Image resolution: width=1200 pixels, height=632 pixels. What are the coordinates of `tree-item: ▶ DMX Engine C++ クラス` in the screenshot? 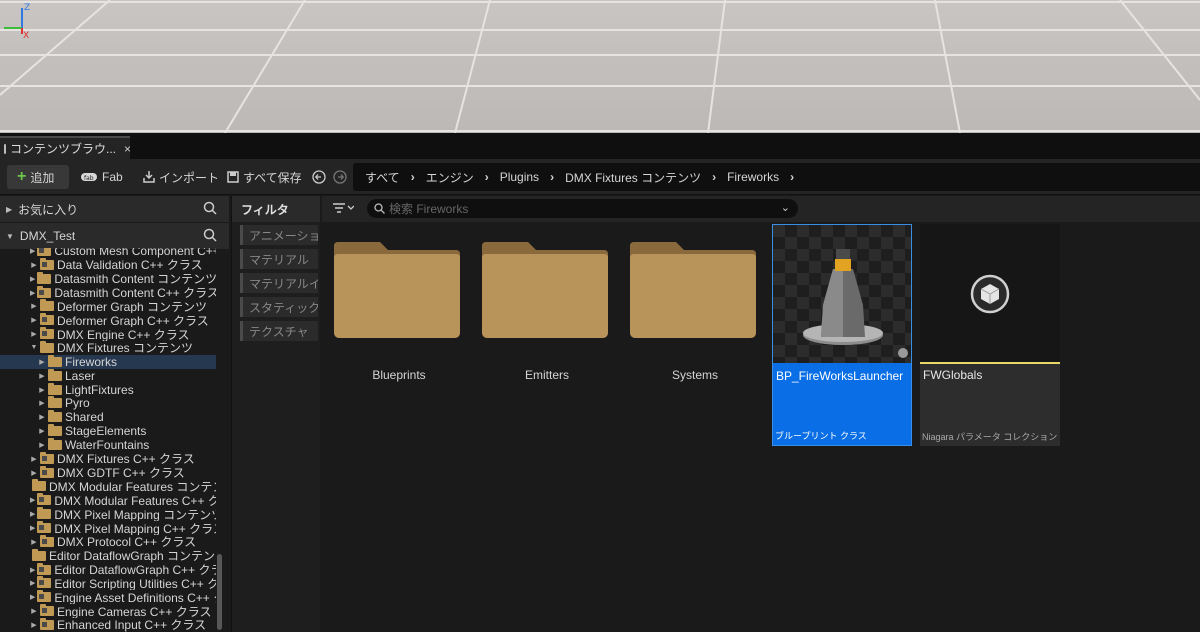 It's located at (108, 334).